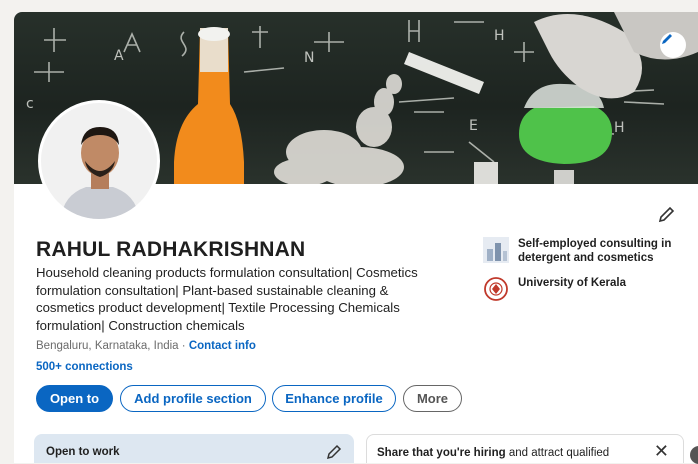 The width and height of the screenshot is (698, 464). What do you see at coordinates (334, 398) in the screenshot?
I see `enhance-profile-button: Enhance profile` at bounding box center [334, 398].